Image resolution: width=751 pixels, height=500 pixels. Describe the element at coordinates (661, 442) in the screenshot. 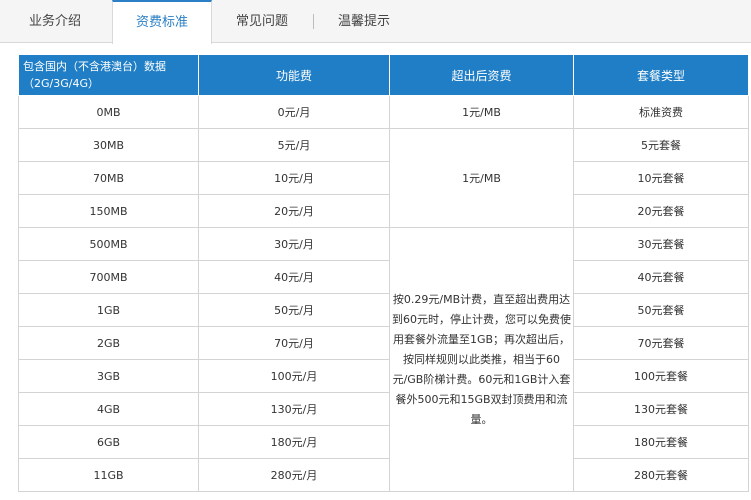

I see `cell-type: 180元套餐` at that location.